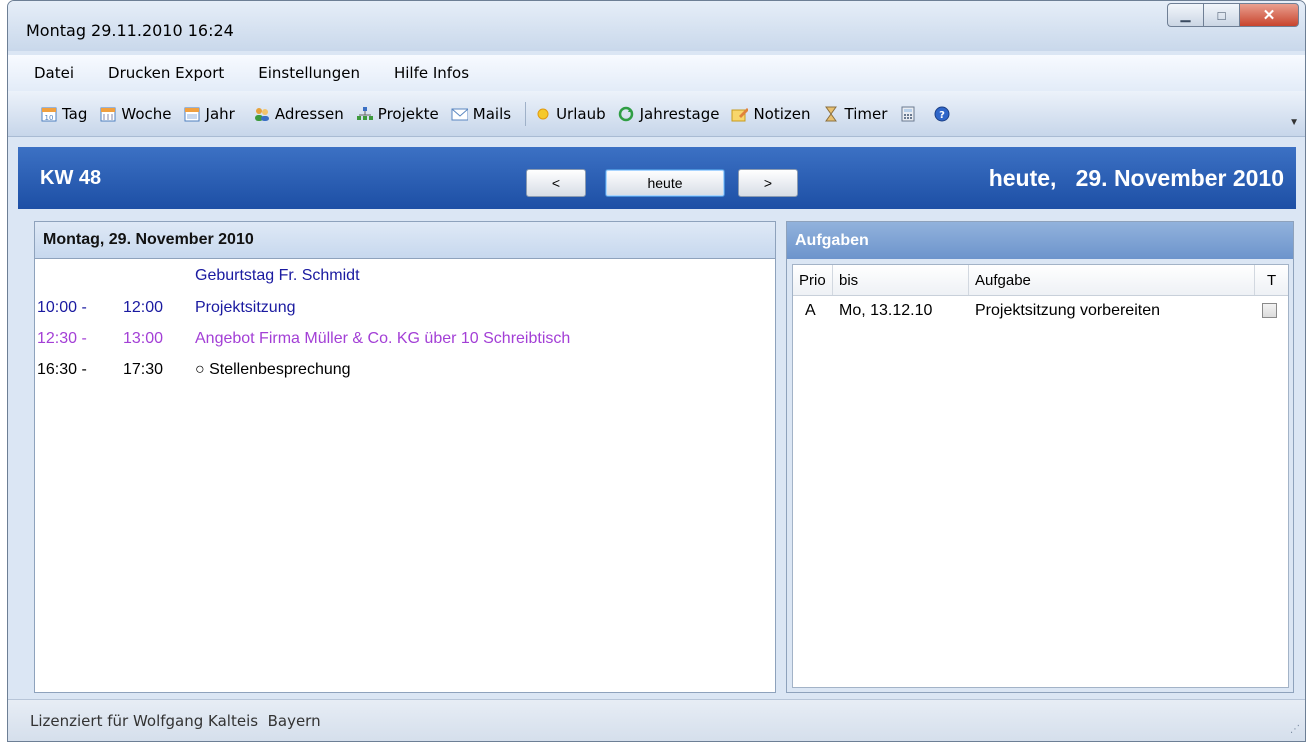 The width and height of the screenshot is (1313, 749). I want to click on day-title: Montag, 29. November 2010, so click(405, 240).